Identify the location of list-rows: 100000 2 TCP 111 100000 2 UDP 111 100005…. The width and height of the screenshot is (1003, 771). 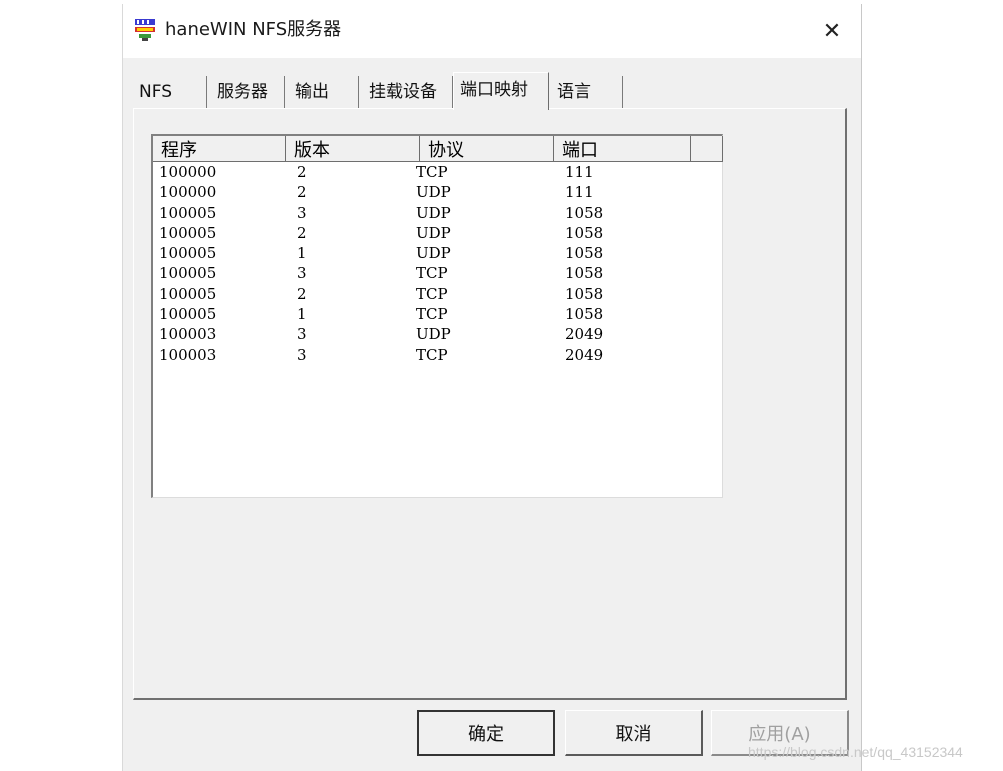
(437, 264).